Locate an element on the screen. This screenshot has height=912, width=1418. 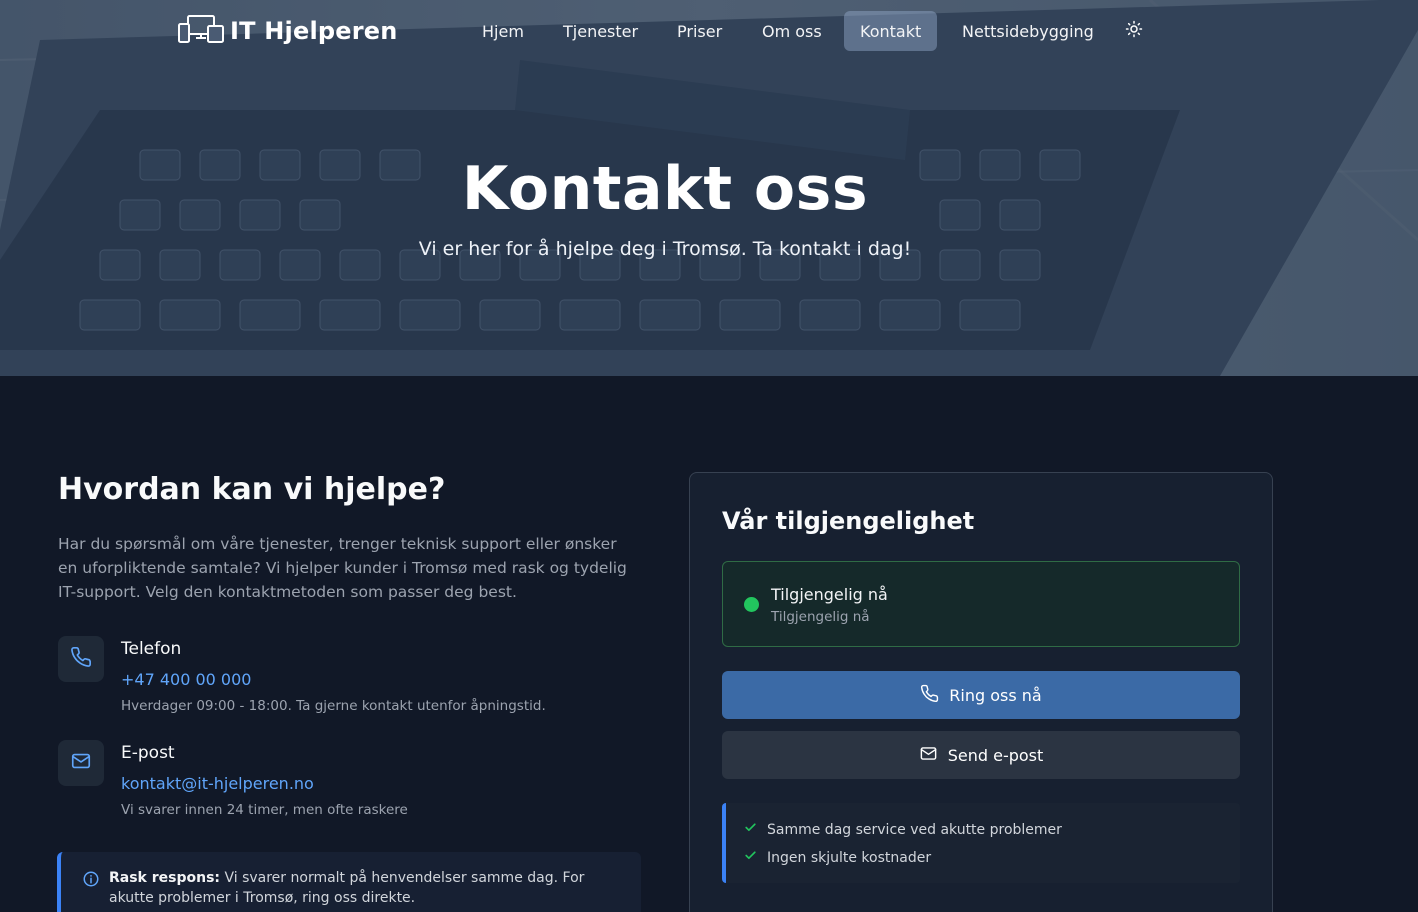
devices-icon is located at coordinates (201, 31).